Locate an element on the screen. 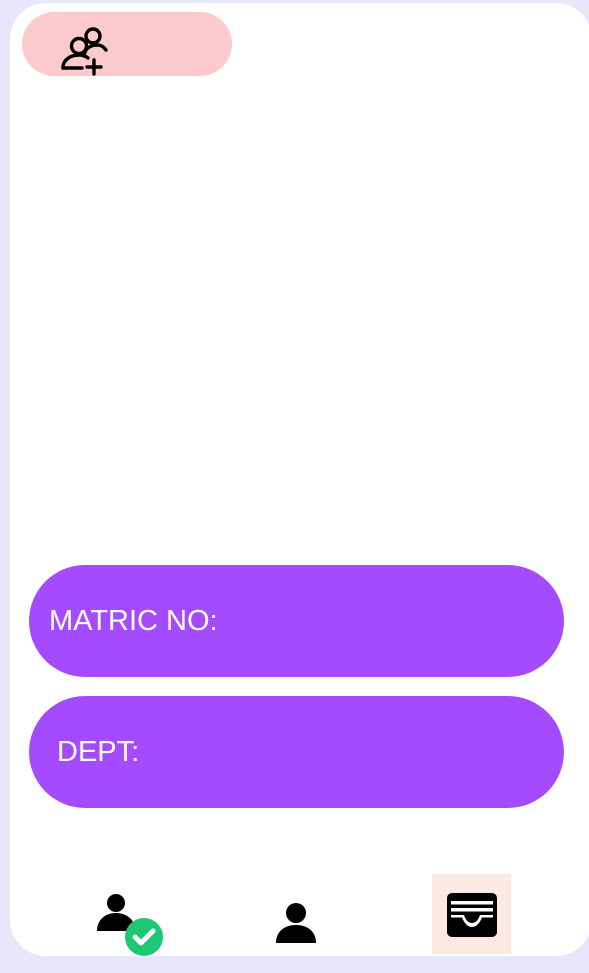 The width and height of the screenshot is (589, 973). nav-verified-user-button is located at coordinates (131, 922).